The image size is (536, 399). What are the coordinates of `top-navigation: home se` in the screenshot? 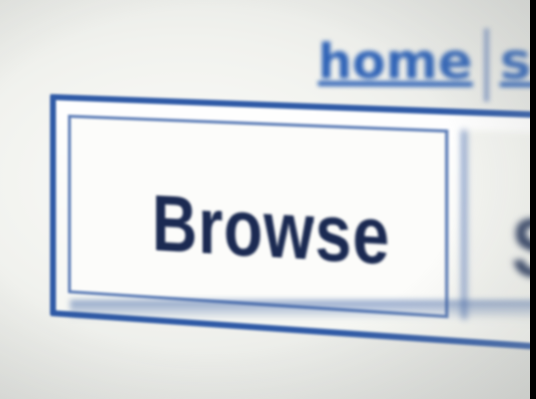 It's located at (424, 65).